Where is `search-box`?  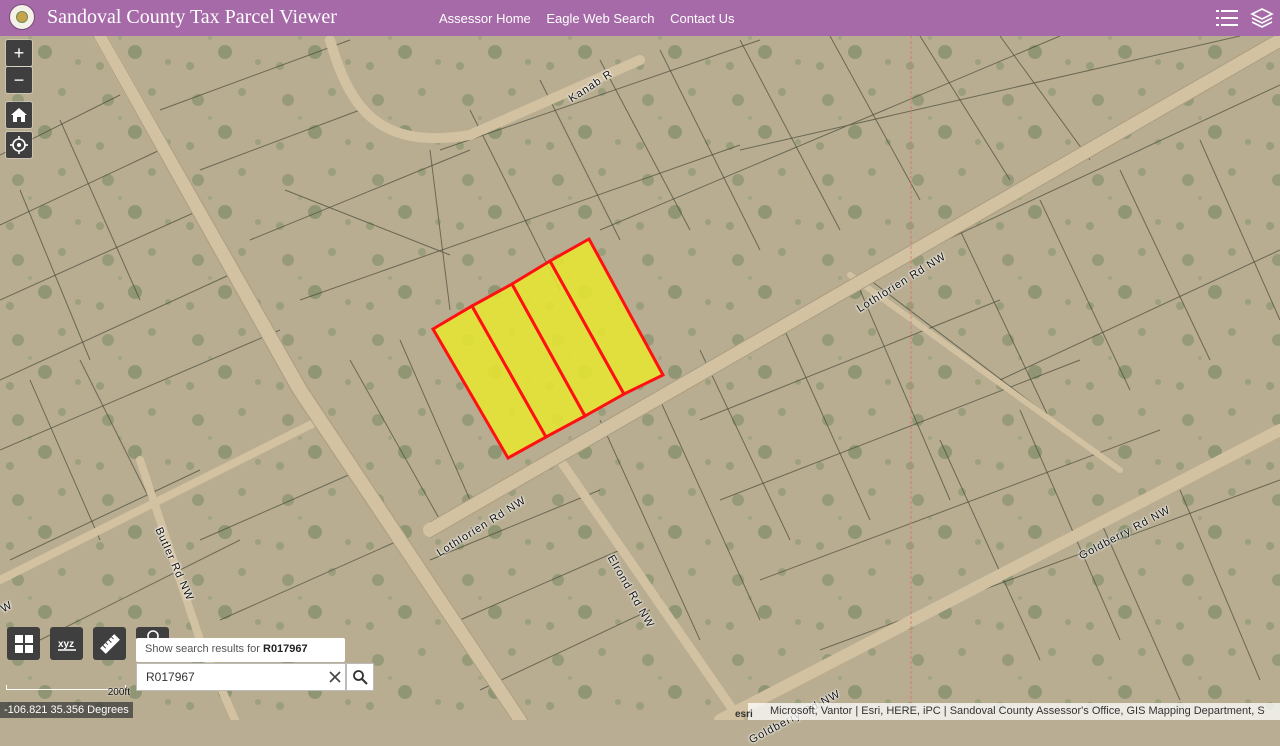 search-box is located at coordinates (241, 677).